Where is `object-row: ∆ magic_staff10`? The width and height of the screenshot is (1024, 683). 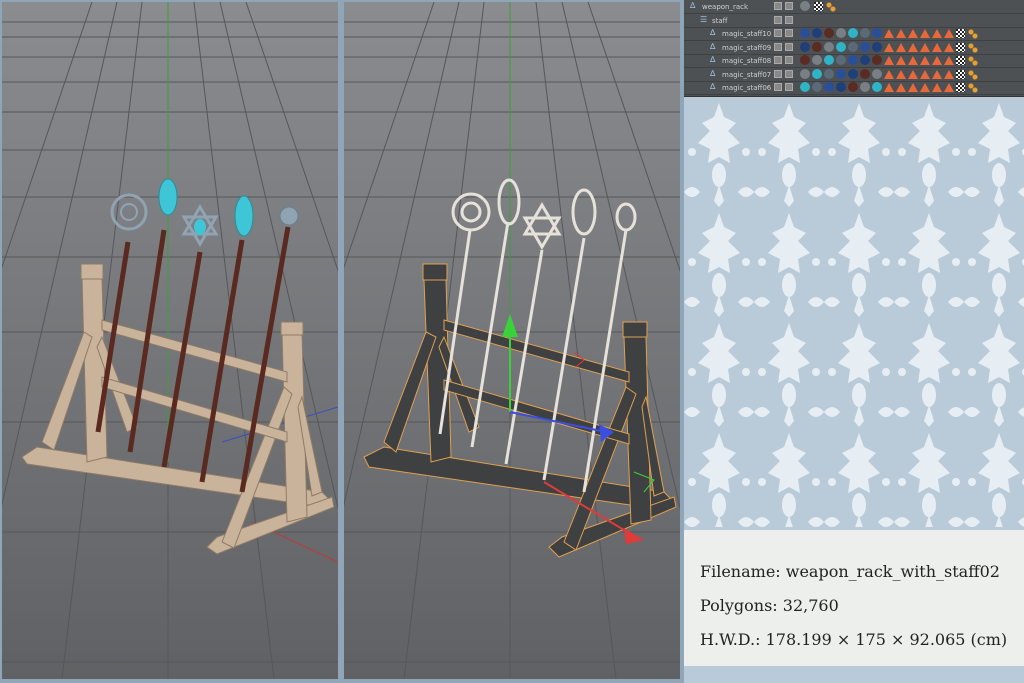 object-row: ∆ magic_staff10 is located at coordinates (854, 34).